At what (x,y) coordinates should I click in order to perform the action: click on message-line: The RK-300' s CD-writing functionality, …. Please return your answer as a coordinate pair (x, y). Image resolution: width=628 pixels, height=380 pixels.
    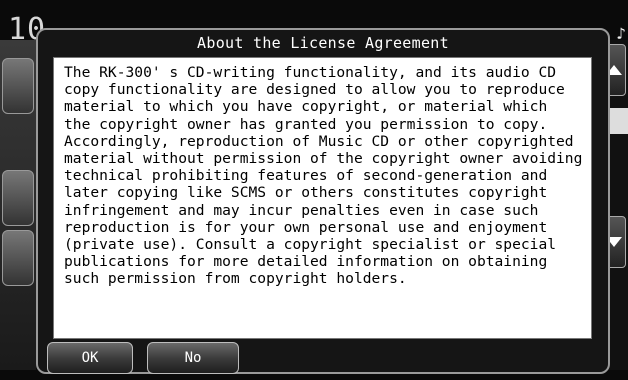
    Looking at the image, I should click on (310, 72).